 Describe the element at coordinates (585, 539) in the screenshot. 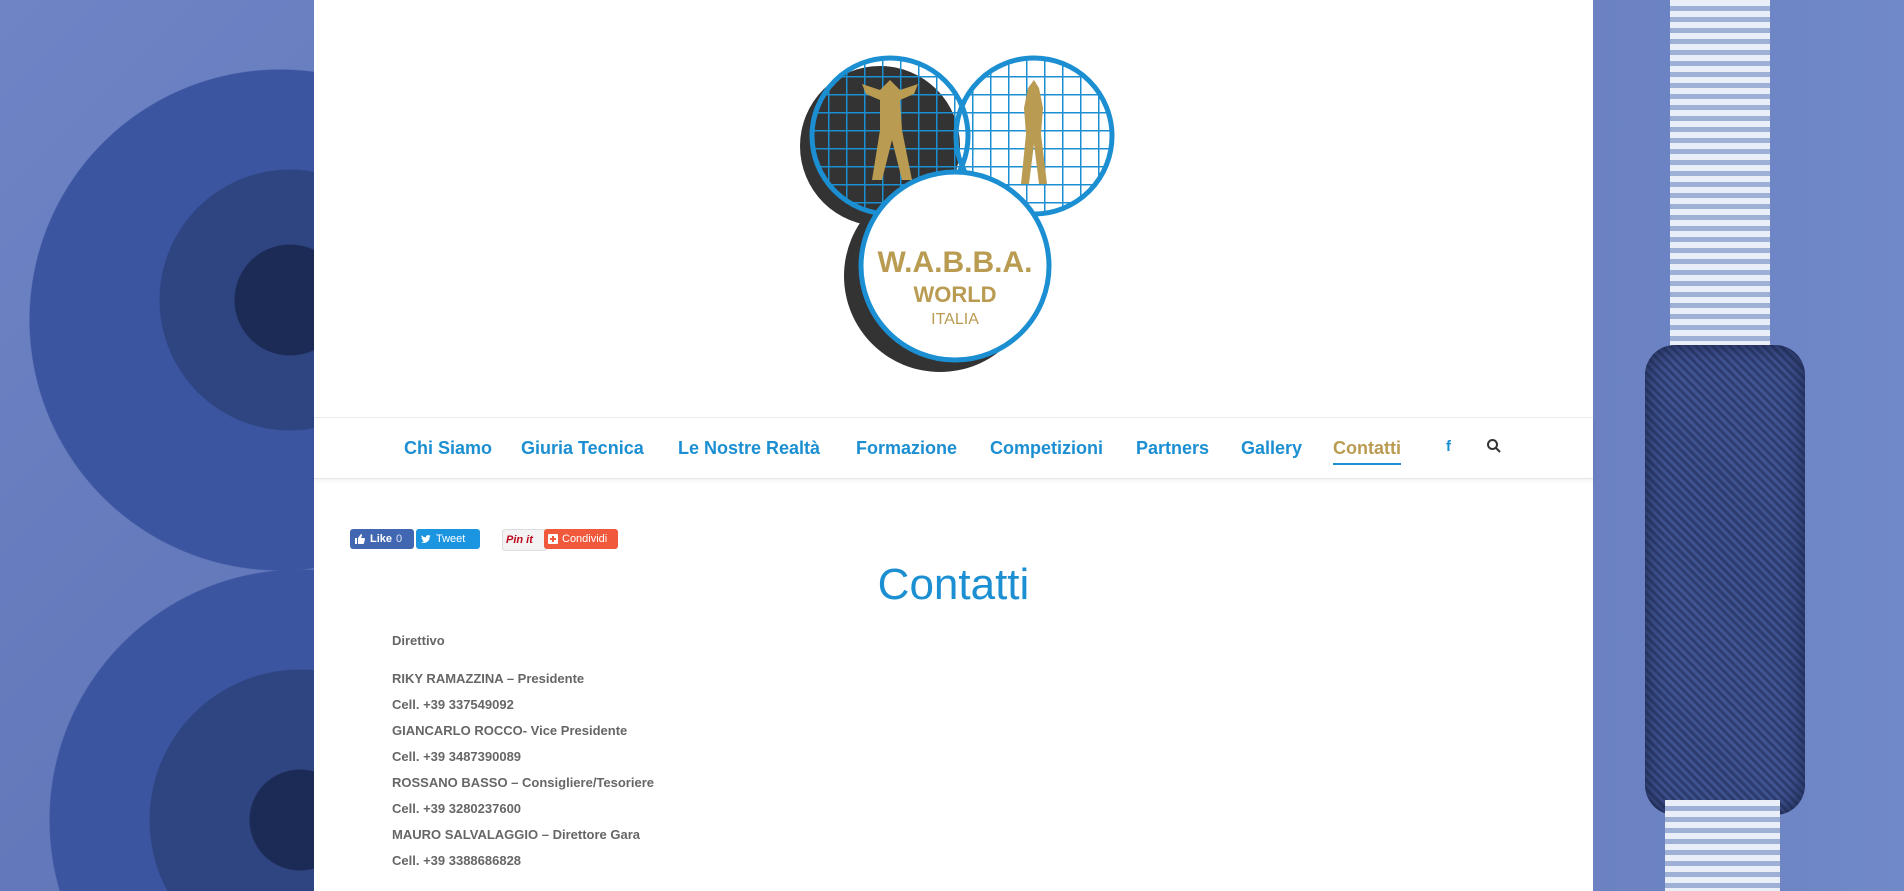

I see `share-label: Condividi` at that location.